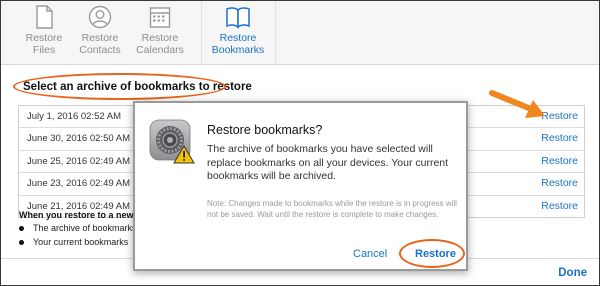 The image size is (600, 286). What do you see at coordinates (238, 50) in the screenshot?
I see `tab-label-line2: Bookmarks` at bounding box center [238, 50].